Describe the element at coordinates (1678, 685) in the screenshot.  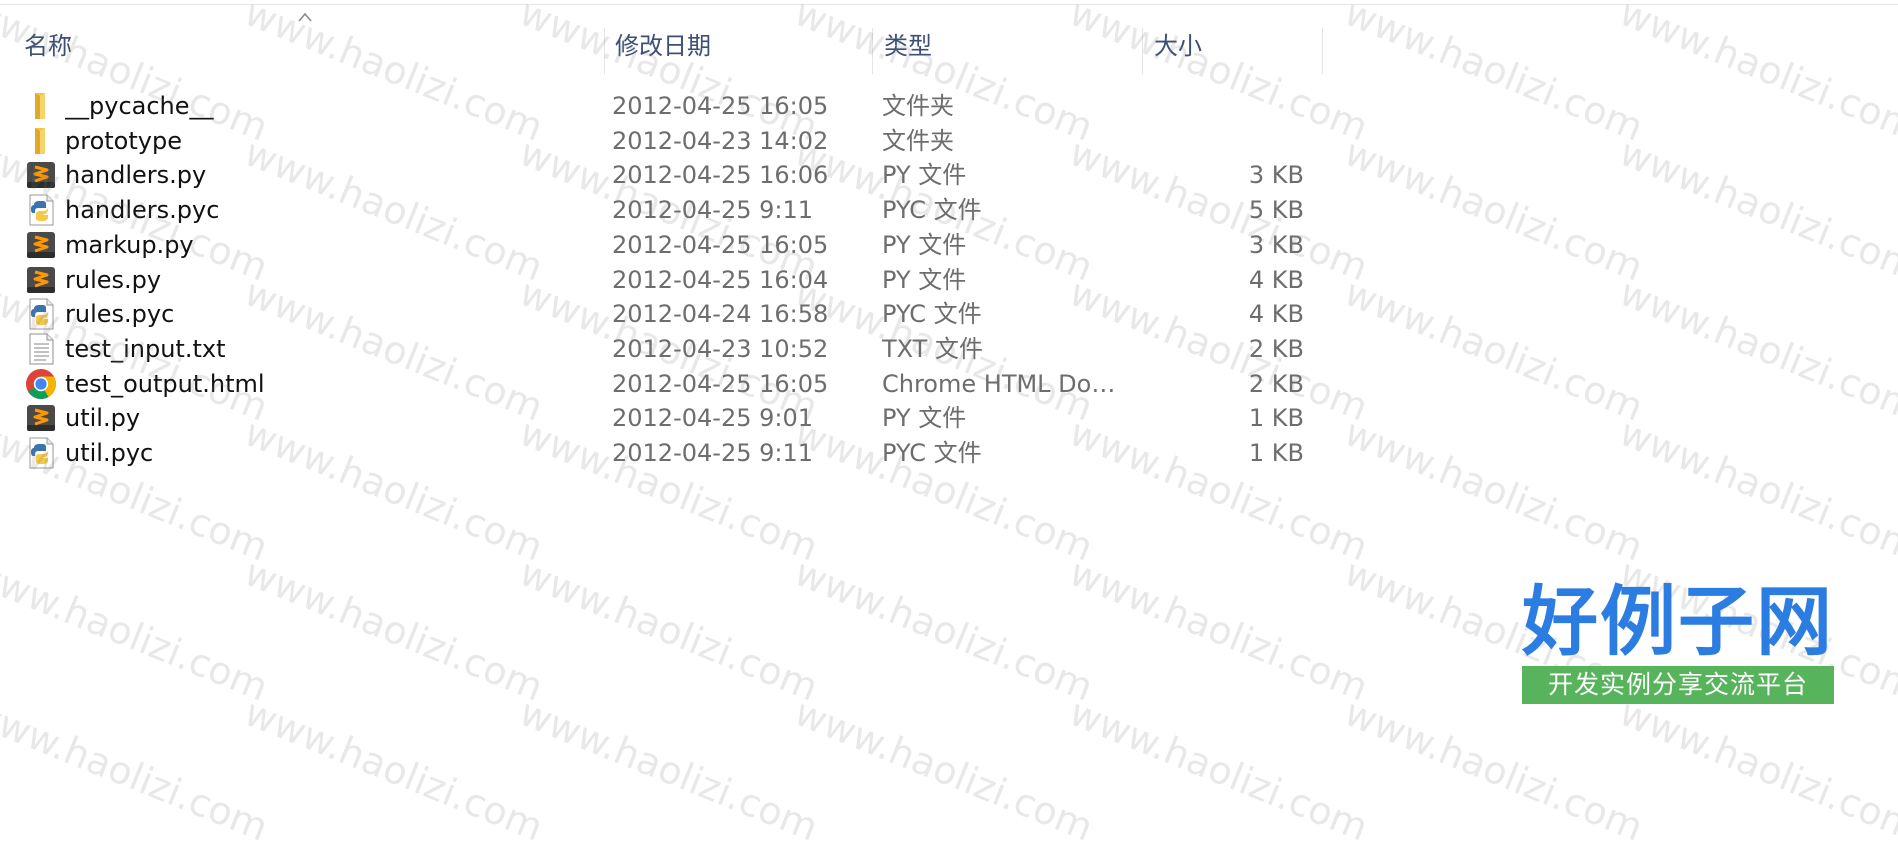
I see `logo-subtitle: 开发实例分享交流平台` at that location.